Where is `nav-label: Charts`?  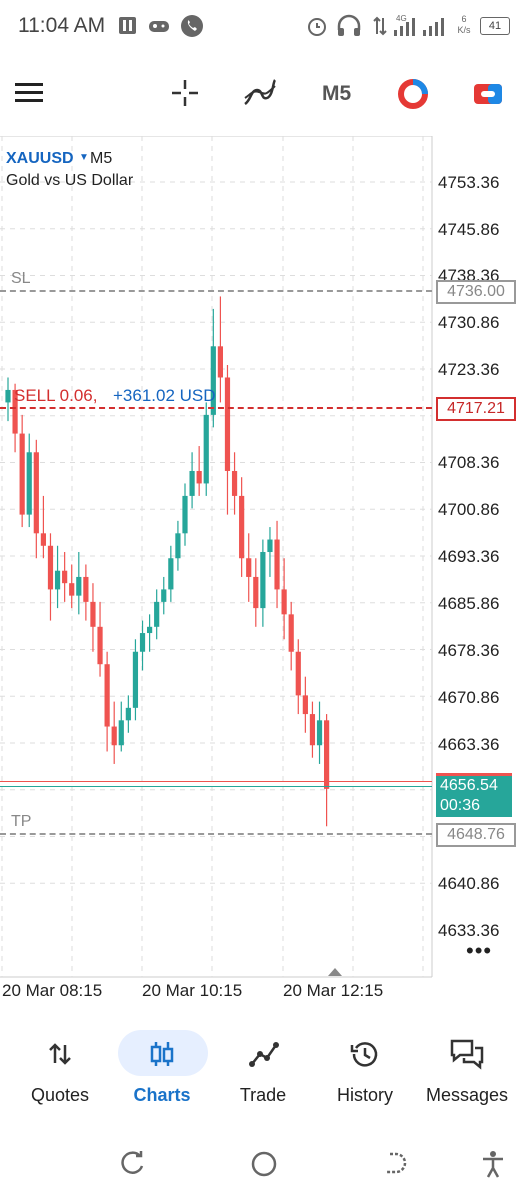
nav-label: Charts is located at coordinates (162, 1095).